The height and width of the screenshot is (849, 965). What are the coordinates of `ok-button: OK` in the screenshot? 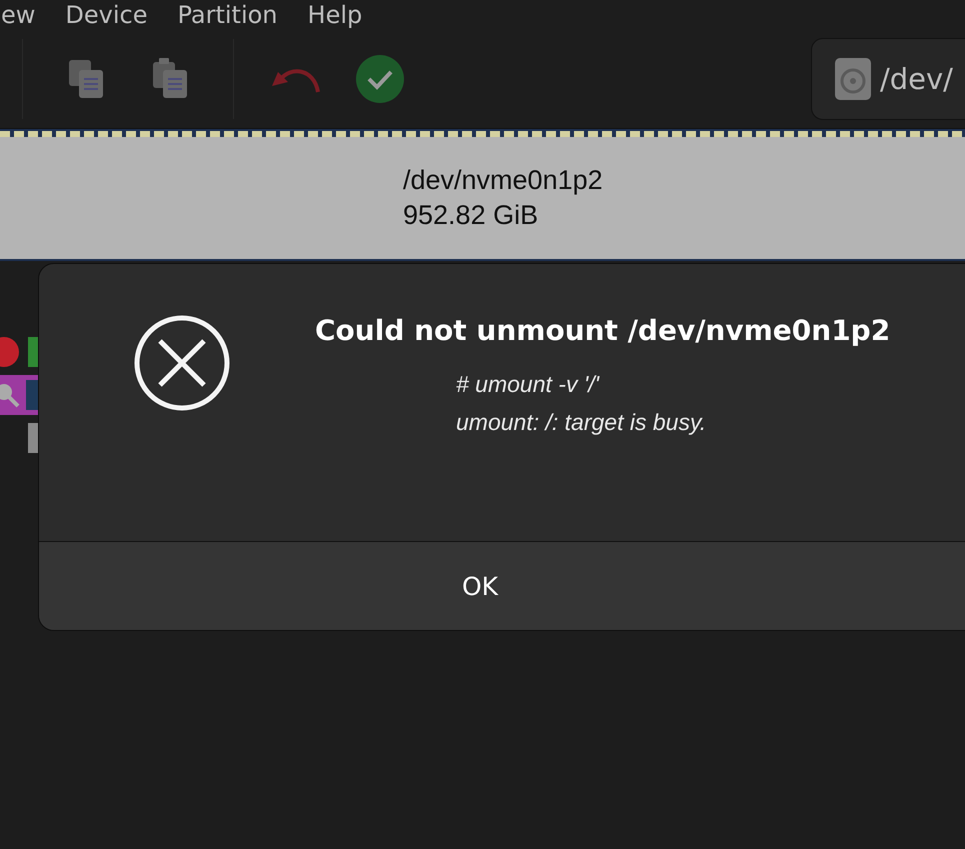 It's located at (502, 585).